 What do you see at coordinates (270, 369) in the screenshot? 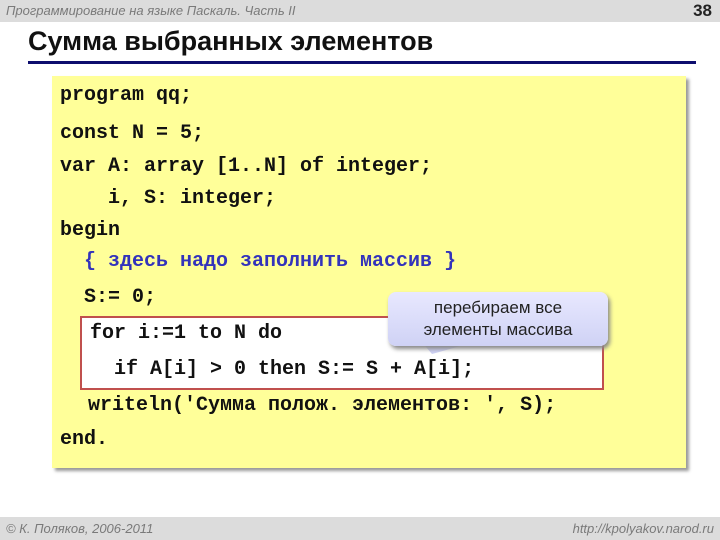
I see `code-line-if: if A[i] > 0 then S:= S + A[i];` at bounding box center [270, 369].